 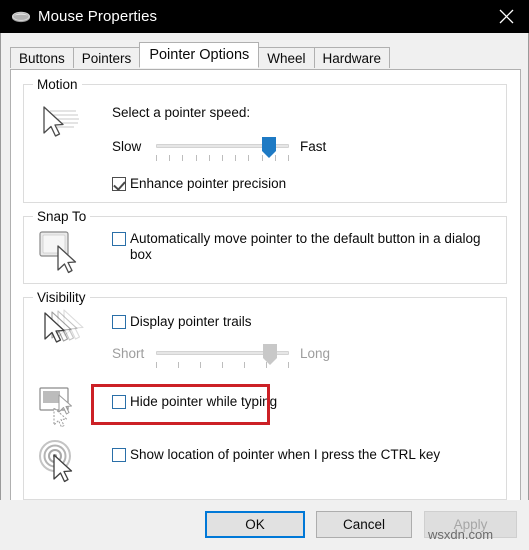 What do you see at coordinates (59, 330) in the screenshot?
I see `cursor-trails-icon` at bounding box center [59, 330].